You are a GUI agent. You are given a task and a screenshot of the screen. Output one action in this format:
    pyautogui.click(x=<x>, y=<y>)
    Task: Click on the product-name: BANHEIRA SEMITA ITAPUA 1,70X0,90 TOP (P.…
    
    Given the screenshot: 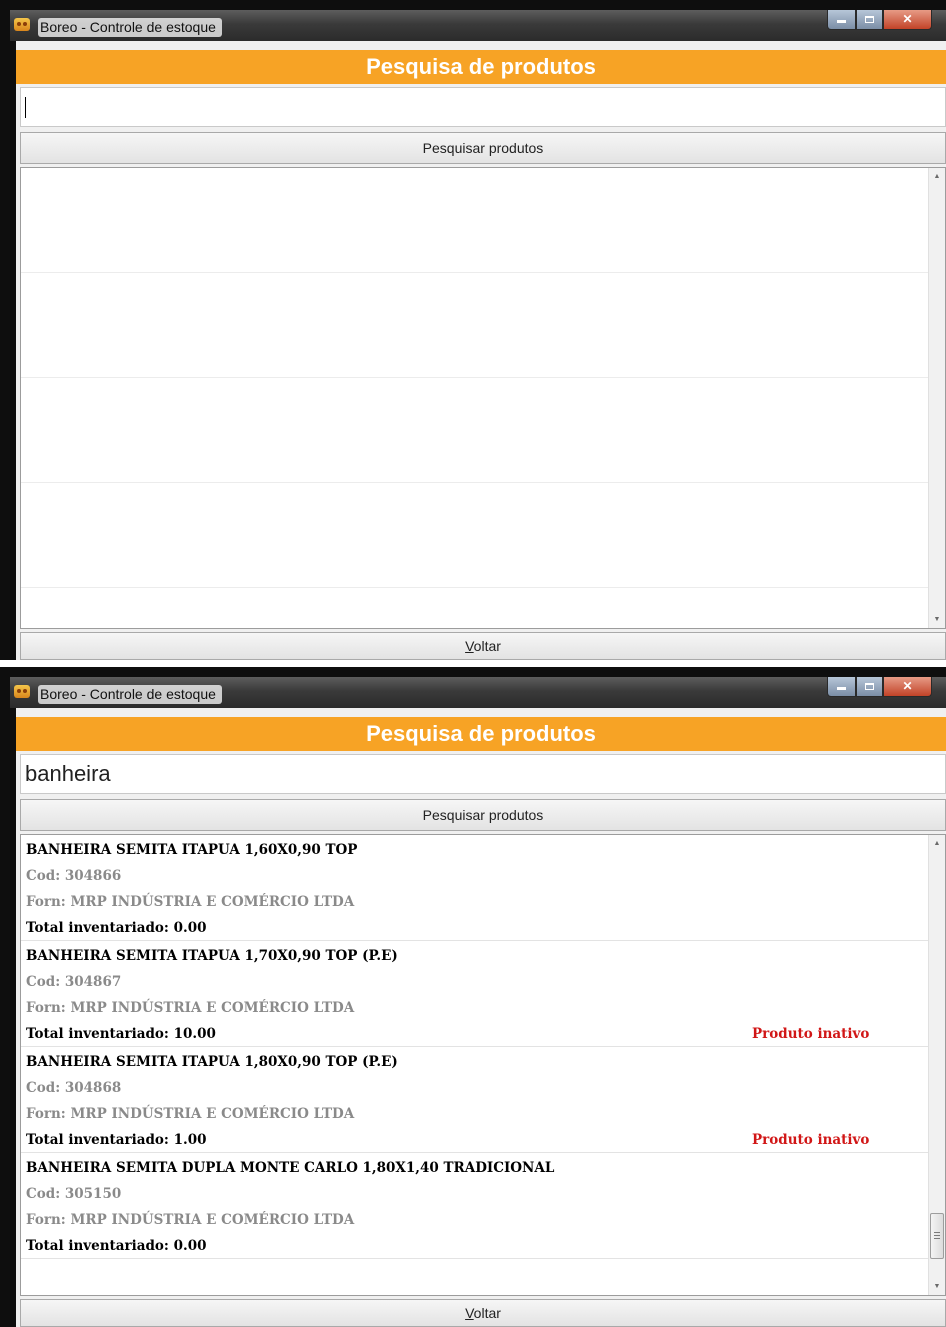 What is the action you would take?
    pyautogui.click(x=212, y=956)
    